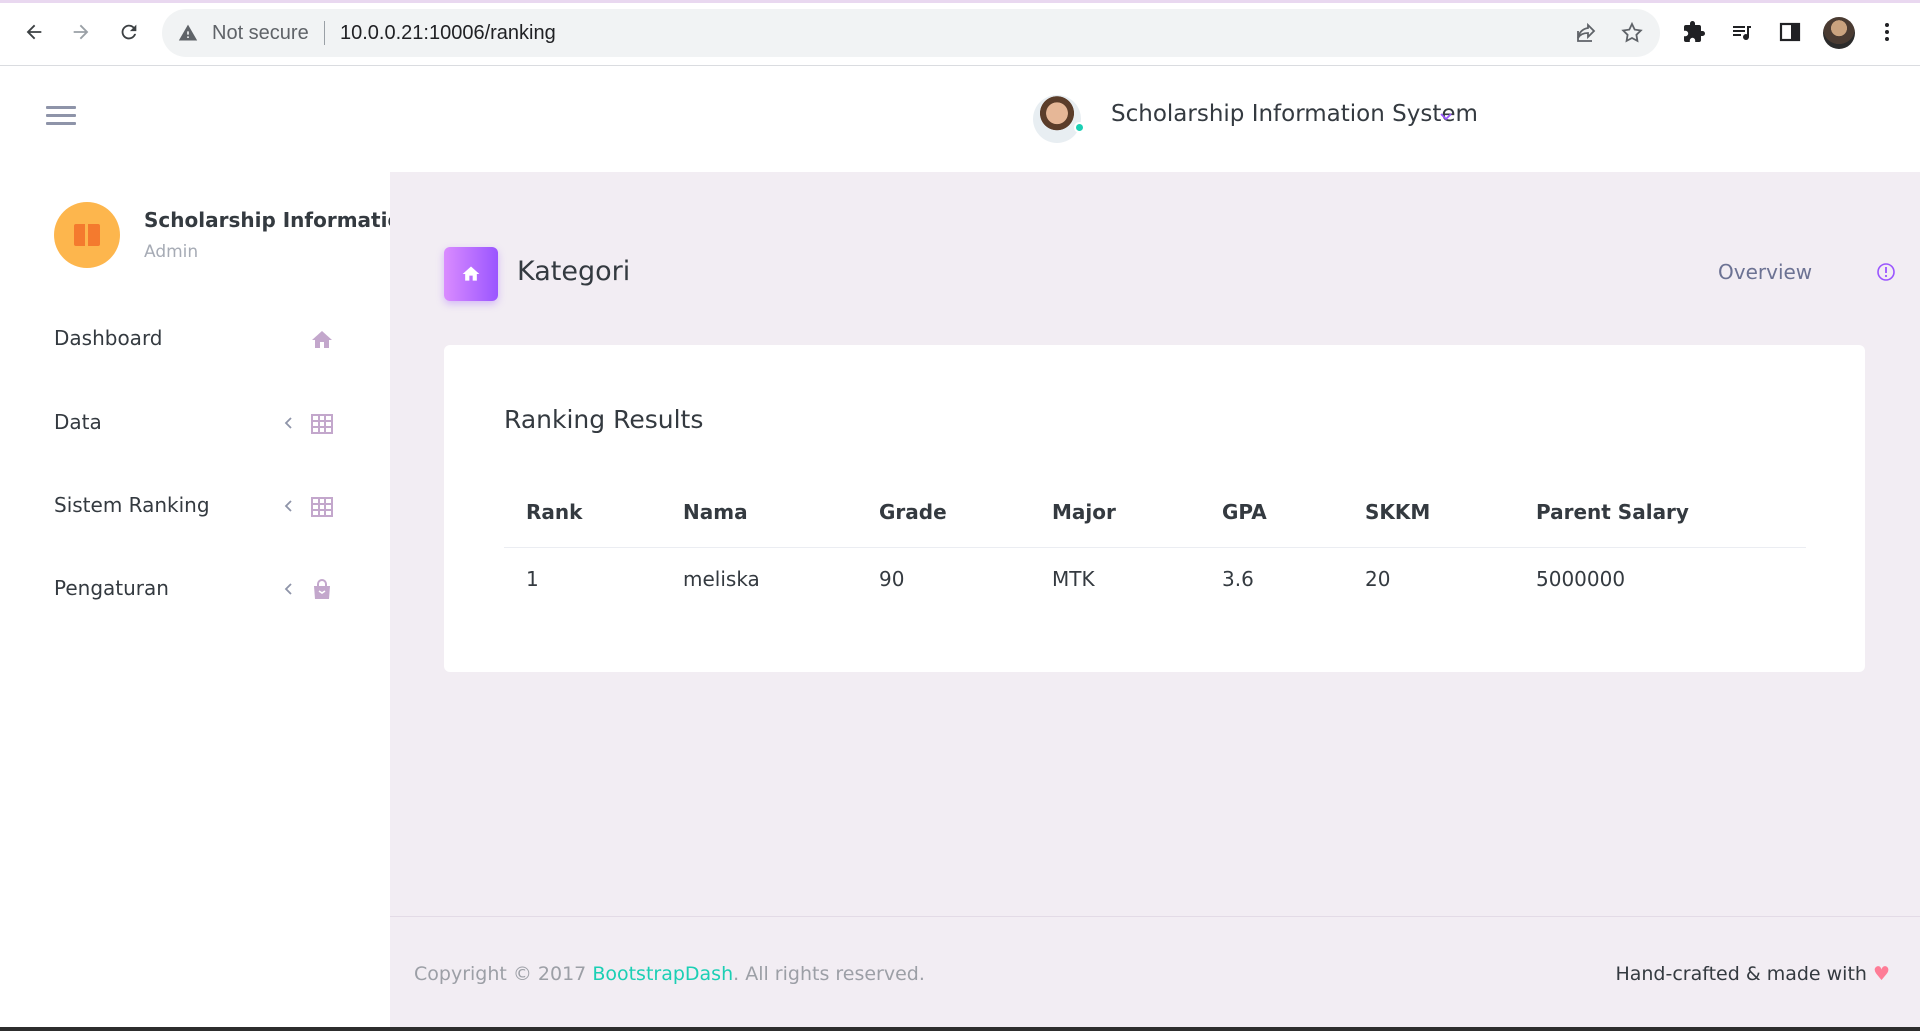 The image size is (1920, 1031). What do you see at coordinates (604, 419) in the screenshot?
I see `card-title: Ranking Results` at bounding box center [604, 419].